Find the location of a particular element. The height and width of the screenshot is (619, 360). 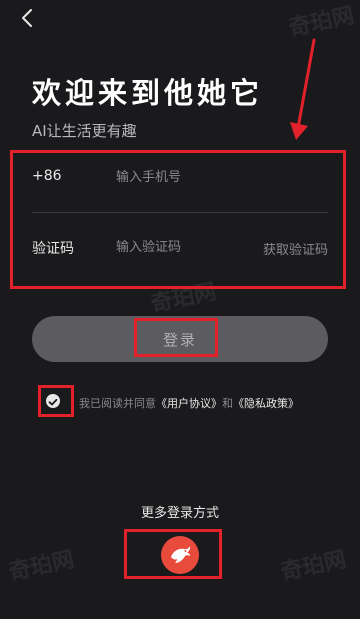

chevron-left-icon is located at coordinates (27, 18).